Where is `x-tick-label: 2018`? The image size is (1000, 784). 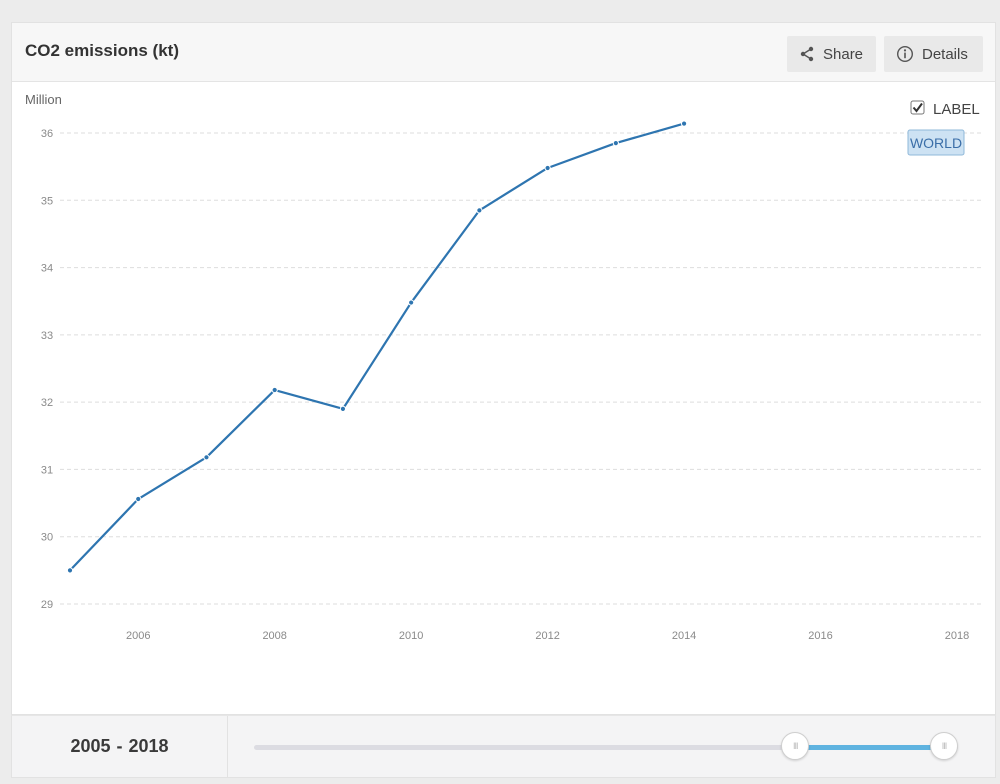
x-tick-label: 2018 is located at coordinates (957, 636).